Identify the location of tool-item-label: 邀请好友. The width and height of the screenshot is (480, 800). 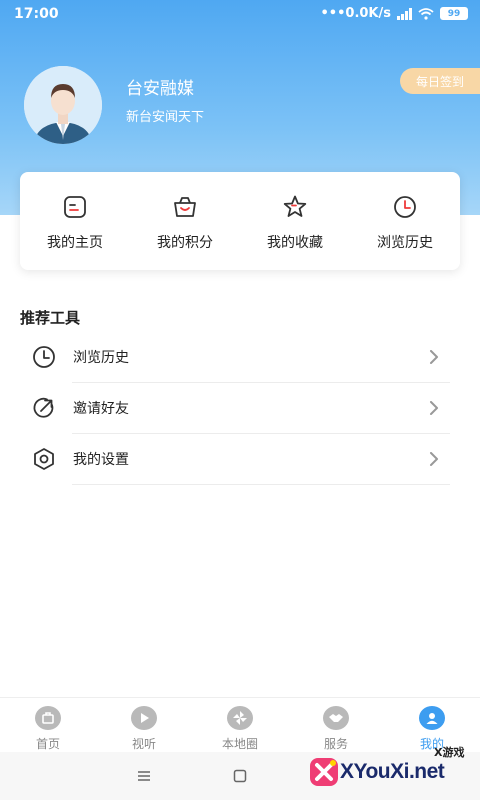
(101, 409).